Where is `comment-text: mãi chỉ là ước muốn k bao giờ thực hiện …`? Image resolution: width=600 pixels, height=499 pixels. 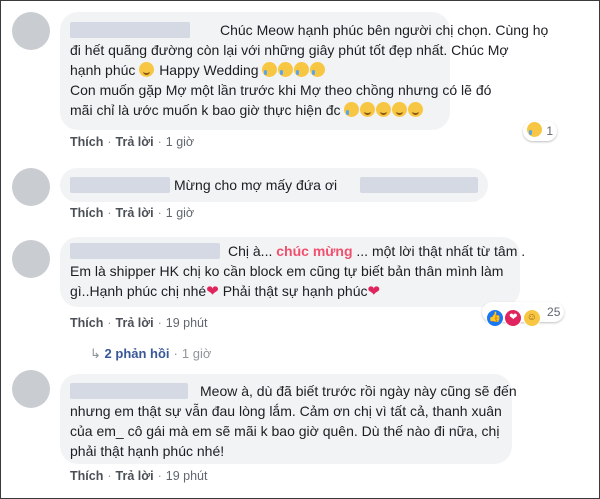
comment-text: mãi chỉ là ước muốn k bao giờ thực hiện … is located at coordinates (247, 110).